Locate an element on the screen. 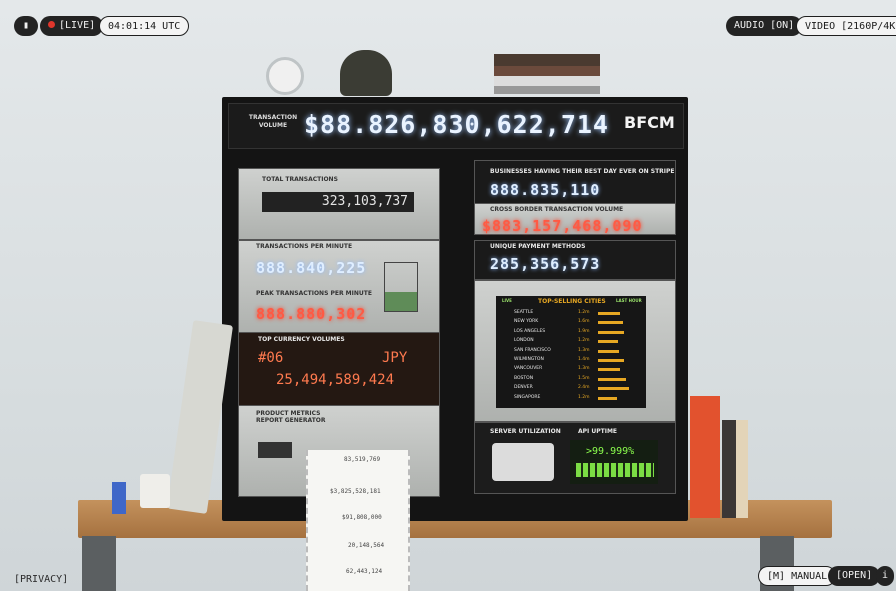  city-row: SINGAPORE 1.2m is located at coordinates (578, 399).